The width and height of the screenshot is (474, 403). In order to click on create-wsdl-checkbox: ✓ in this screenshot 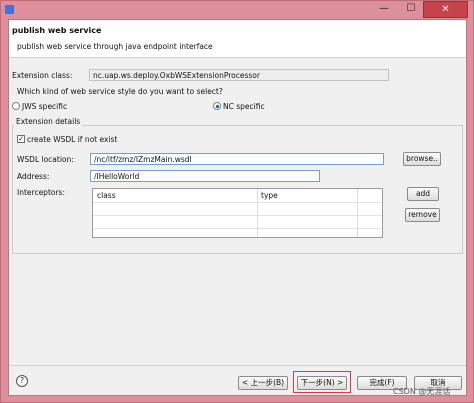, I will do `click(21, 139)`.